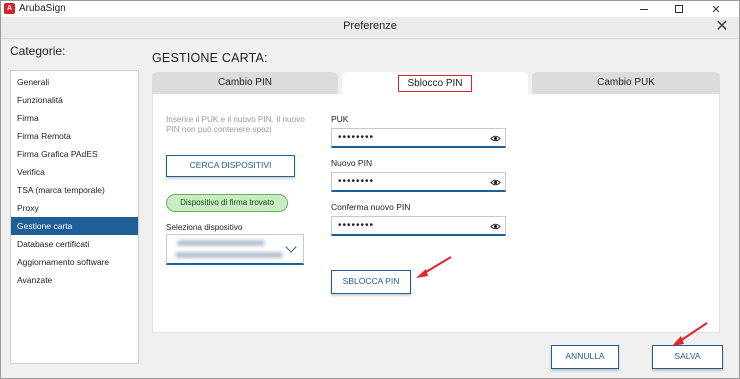 This screenshot has height=379, width=740. I want to click on puk-value: ••••••••, so click(356, 137).